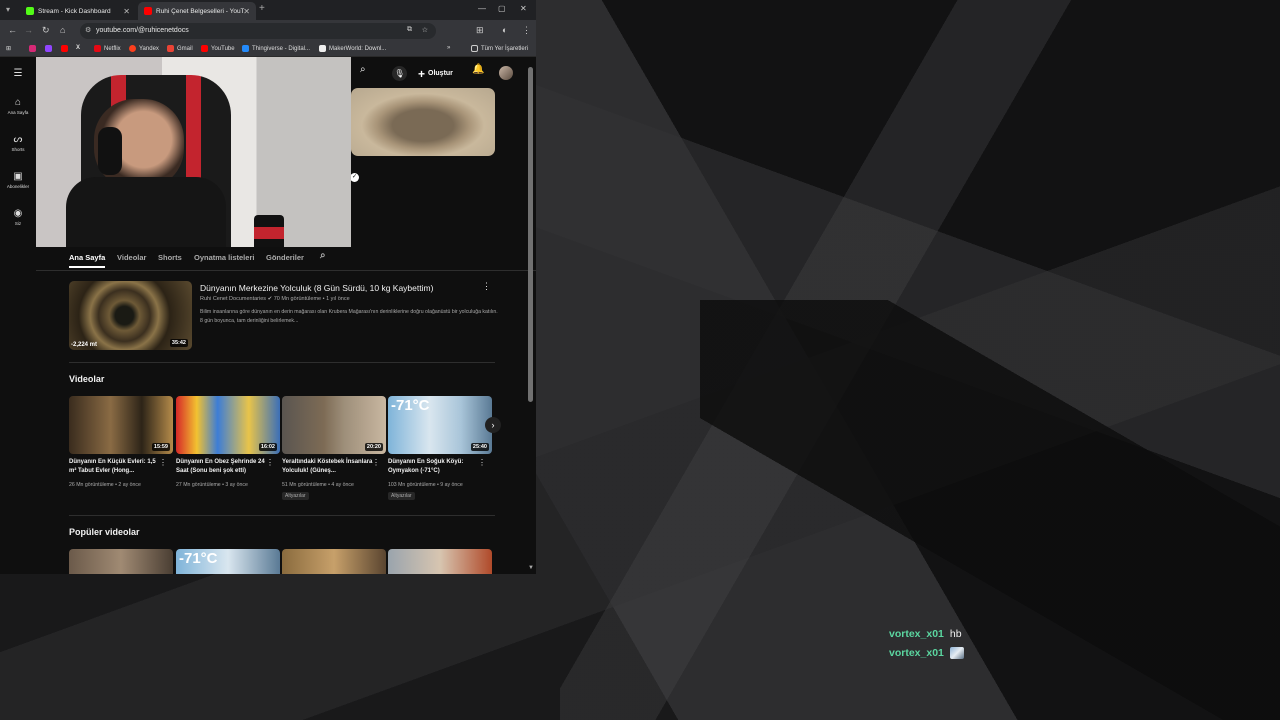 The height and width of the screenshot is (720, 1280). Describe the element at coordinates (78, 11) in the screenshot. I see `tab-kick-dashboard: Stream - Kick Dashboard ✕` at that location.